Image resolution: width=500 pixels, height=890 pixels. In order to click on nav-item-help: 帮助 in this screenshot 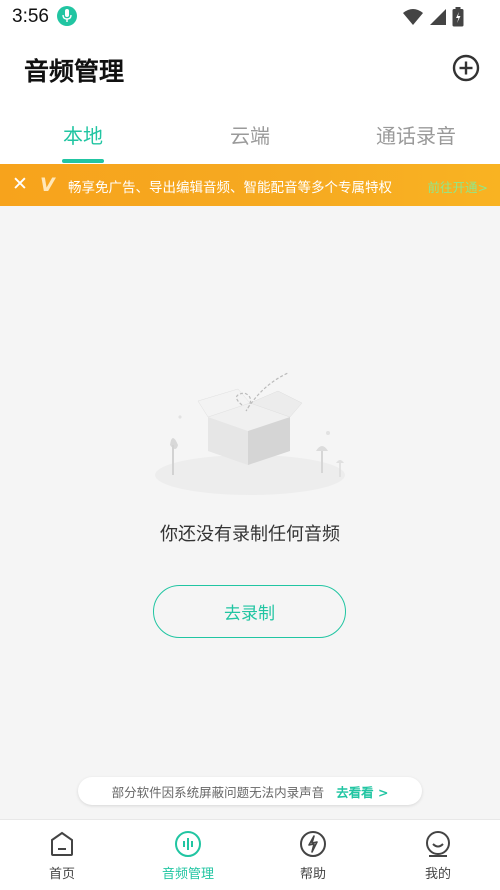, I will do `click(313, 856)`.